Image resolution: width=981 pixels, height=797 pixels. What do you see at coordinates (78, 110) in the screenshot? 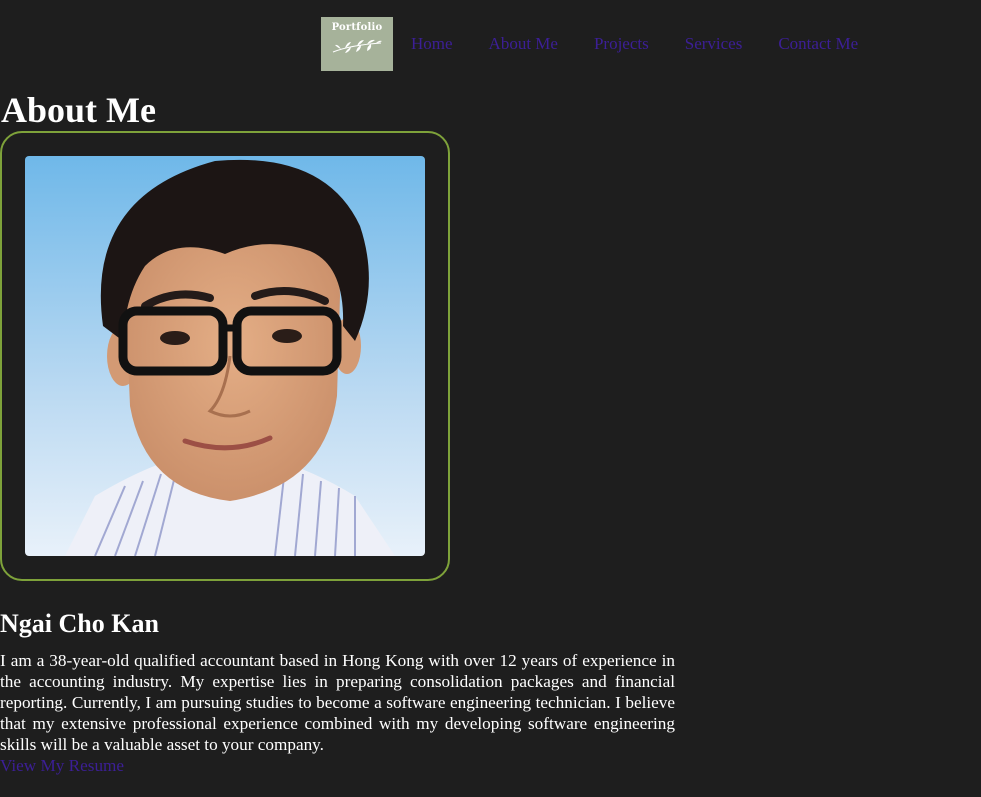
I see `page-title: About Me` at bounding box center [78, 110].